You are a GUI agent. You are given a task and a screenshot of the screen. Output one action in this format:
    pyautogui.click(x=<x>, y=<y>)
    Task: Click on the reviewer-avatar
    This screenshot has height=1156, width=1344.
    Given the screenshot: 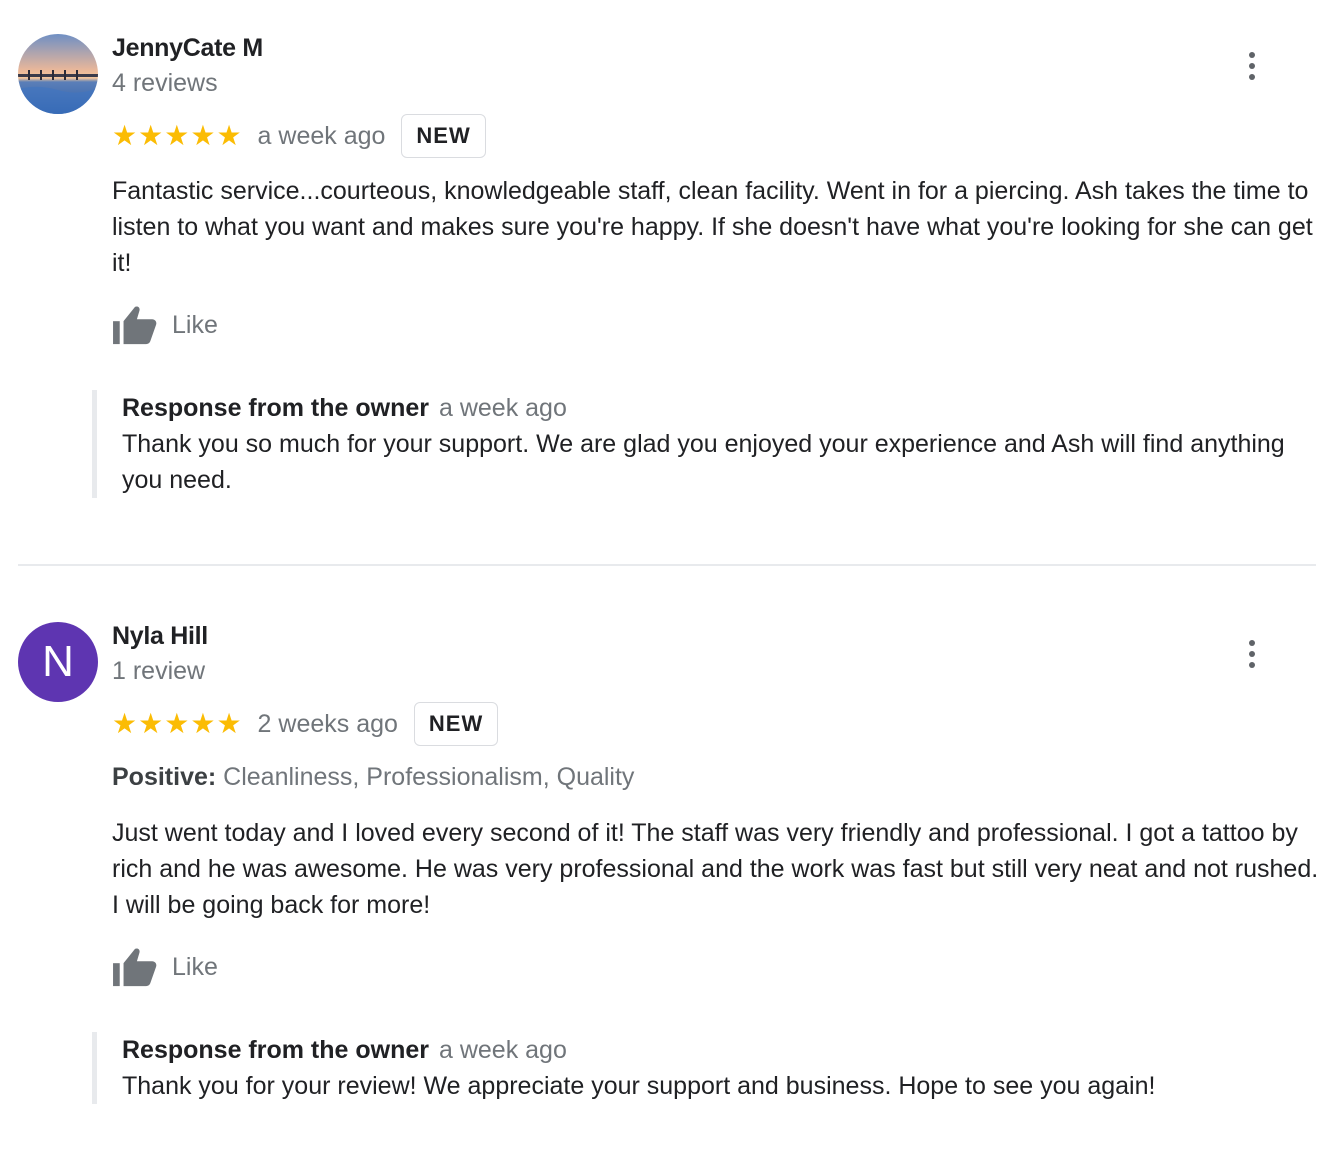 What is the action you would take?
    pyautogui.click(x=58, y=74)
    